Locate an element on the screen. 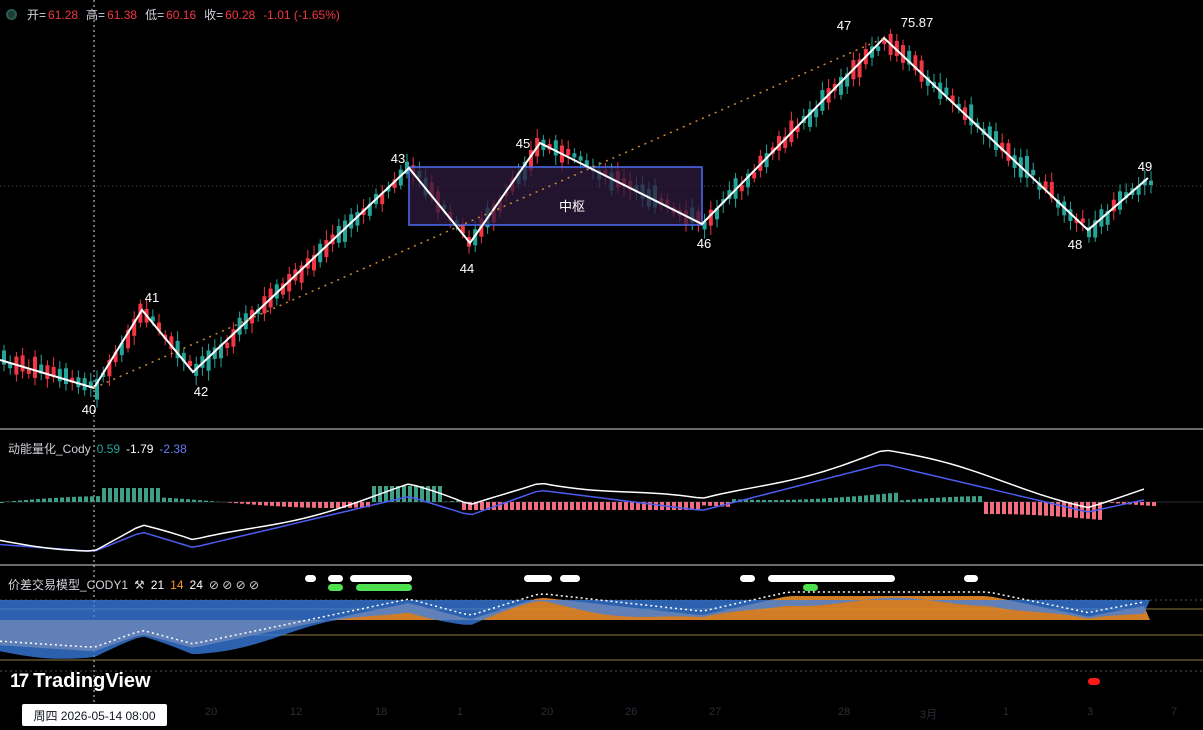 The height and width of the screenshot is (730, 1203). pivot-label-p43: 43 is located at coordinates (398, 158).